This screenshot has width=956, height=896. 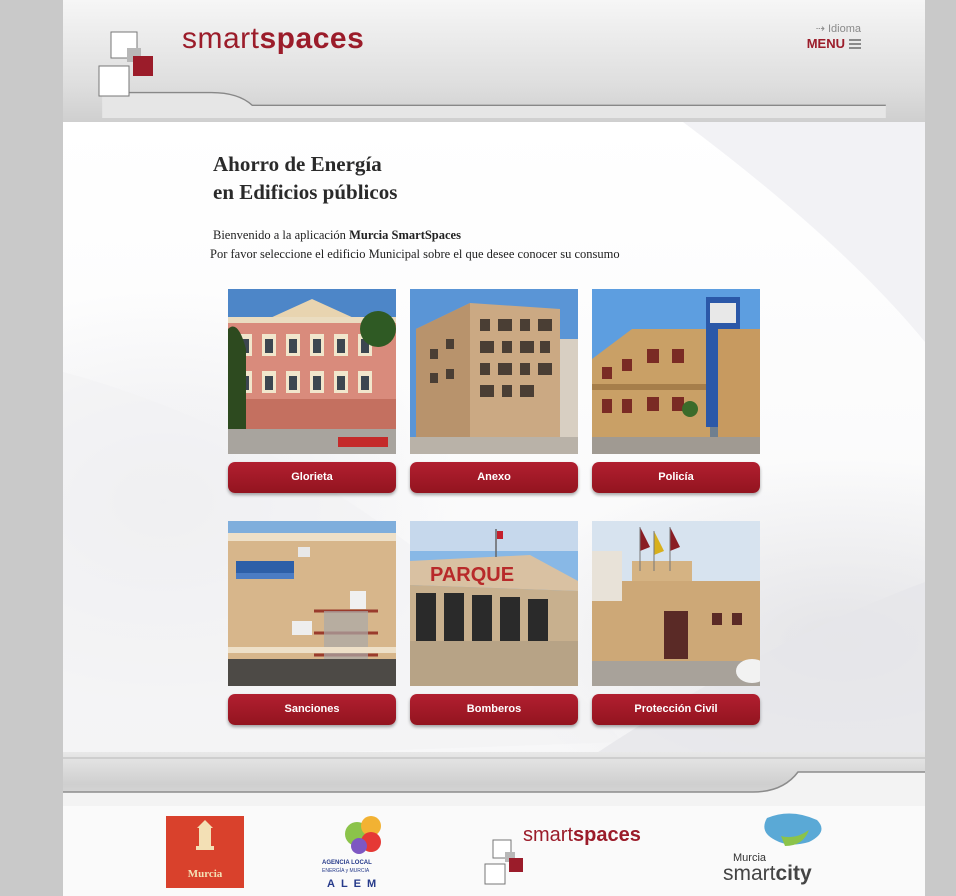 I want to click on sanciones-building-photo, so click(x=312, y=603).